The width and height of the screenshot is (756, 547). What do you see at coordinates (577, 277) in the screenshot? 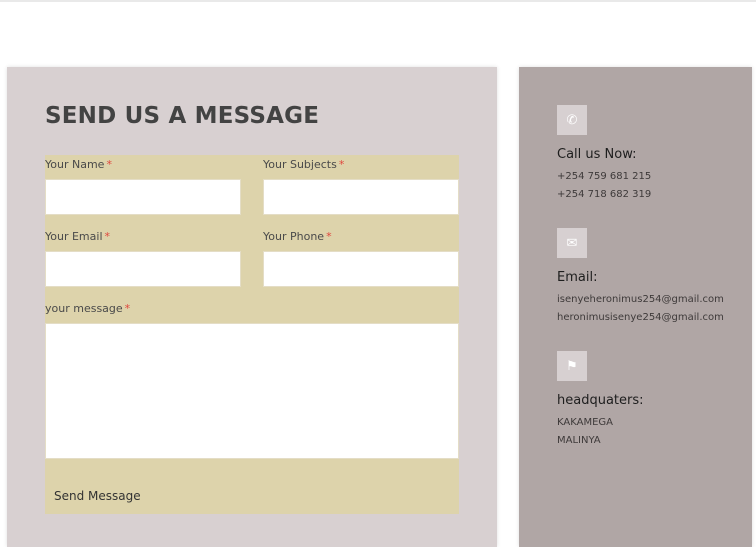
I see `email-heading: Email:` at bounding box center [577, 277].